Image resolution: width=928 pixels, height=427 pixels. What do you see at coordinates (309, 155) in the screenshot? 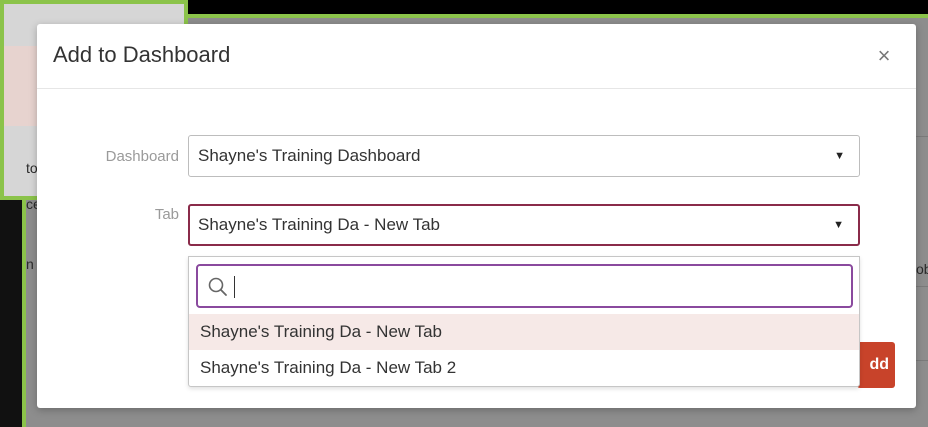
I see `dashboard-select-value: Shayne's Training Dashboard` at bounding box center [309, 155].